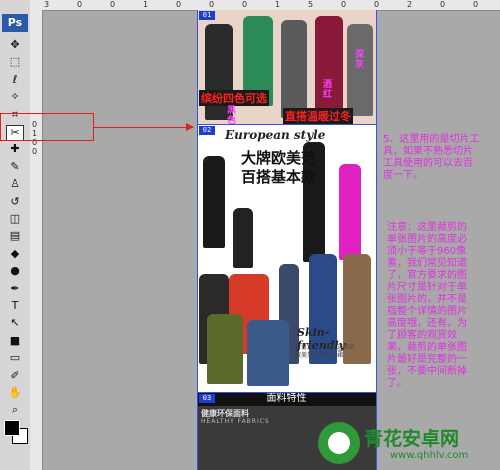 The image size is (500, 470). What do you see at coordinates (428, 151) in the screenshot?
I see `annotation-line: 具，如果不熟悉切片` at bounding box center [428, 151].